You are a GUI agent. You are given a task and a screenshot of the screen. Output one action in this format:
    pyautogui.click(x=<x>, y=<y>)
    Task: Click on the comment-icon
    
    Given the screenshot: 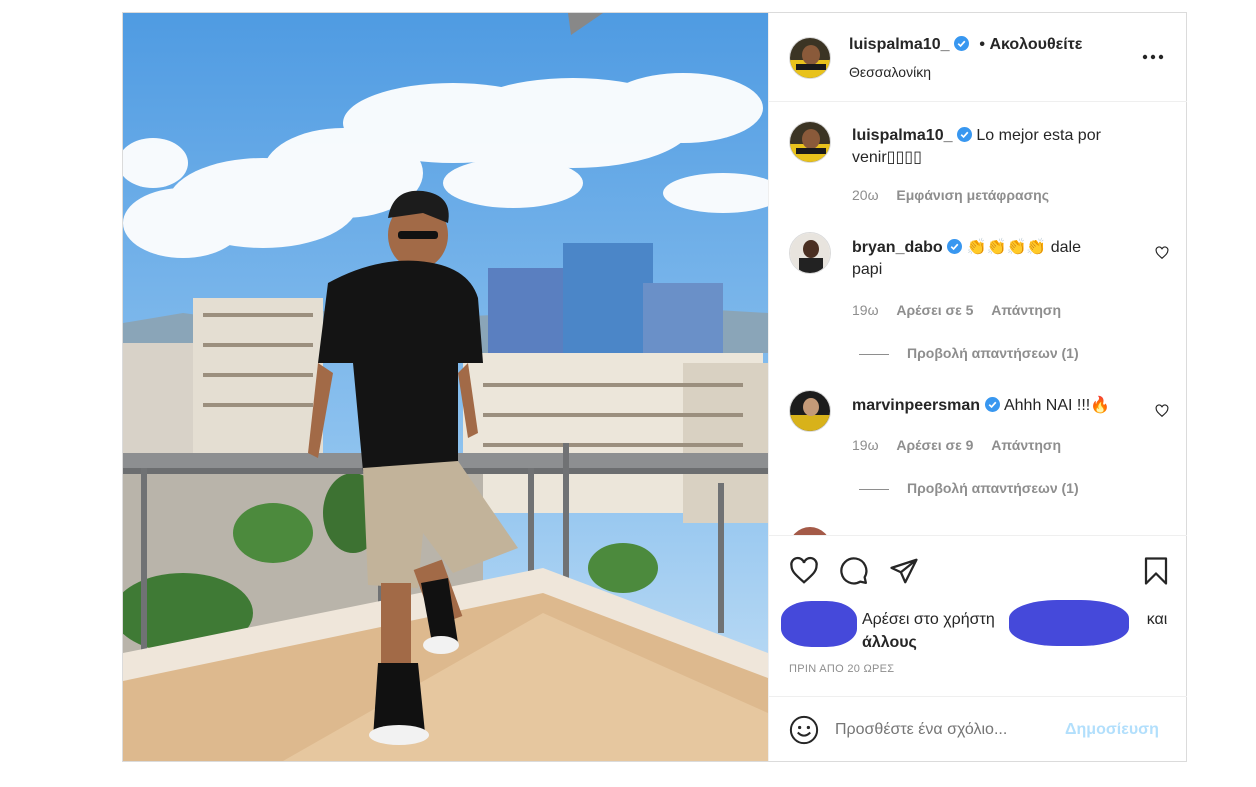 What is the action you would take?
    pyautogui.click(x=854, y=571)
    